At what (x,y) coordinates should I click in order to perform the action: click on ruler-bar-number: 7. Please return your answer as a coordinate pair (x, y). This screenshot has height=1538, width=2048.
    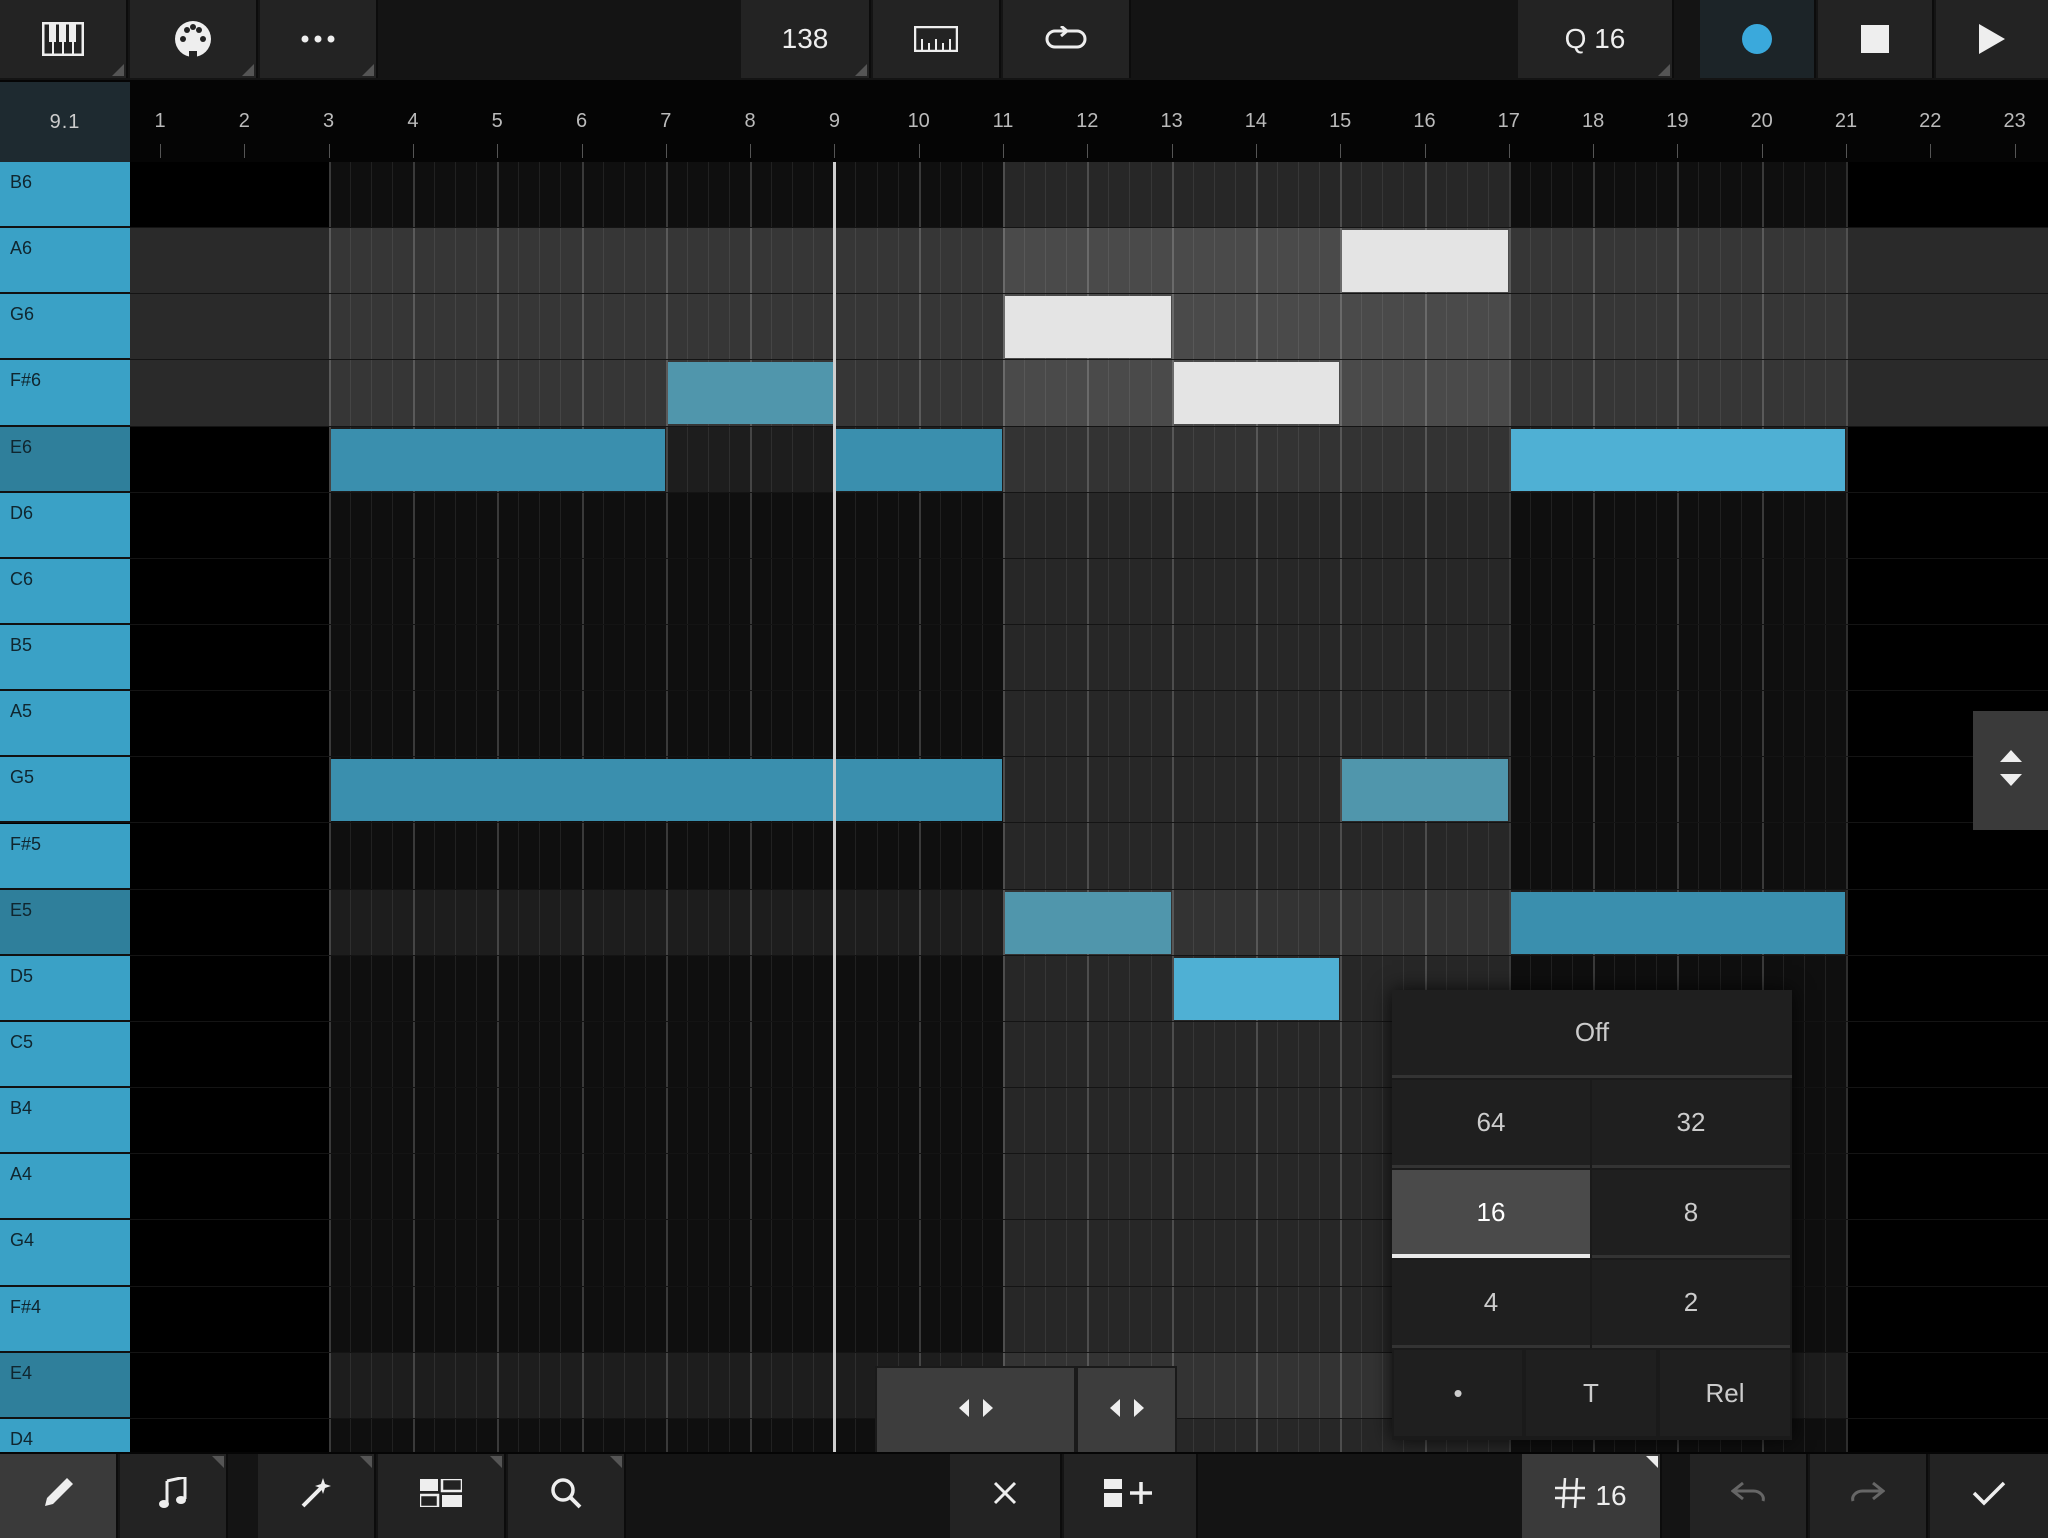
    Looking at the image, I should click on (666, 121).